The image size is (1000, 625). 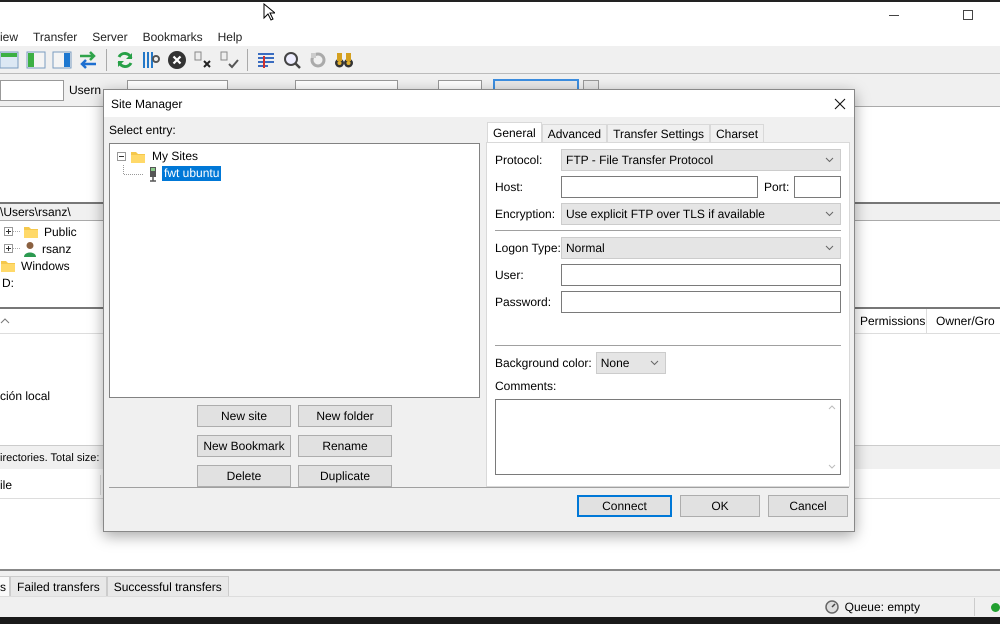 What do you see at coordinates (345, 416) in the screenshot?
I see `dialog-button: New folder` at bounding box center [345, 416].